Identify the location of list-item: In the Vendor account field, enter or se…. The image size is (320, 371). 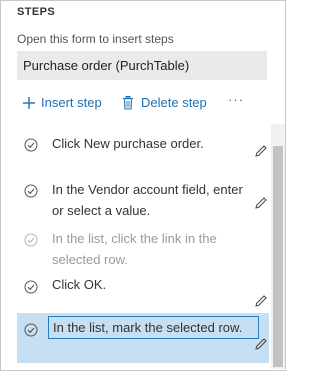
(143, 201).